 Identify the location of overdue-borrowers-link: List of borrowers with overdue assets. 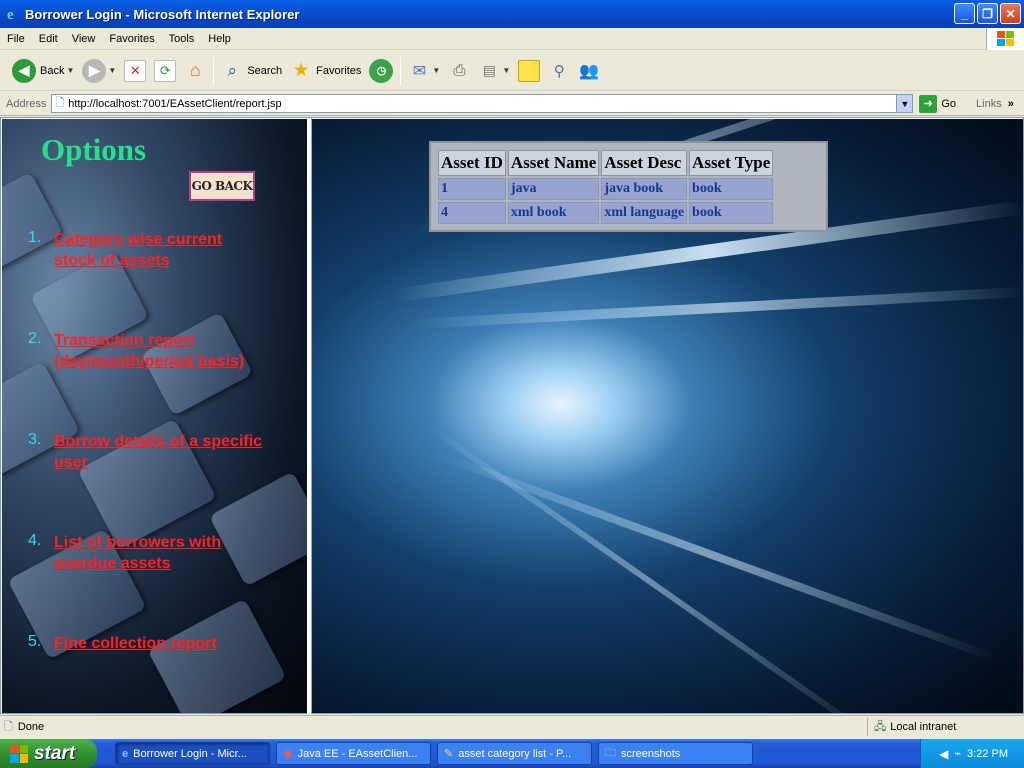
(137, 553).